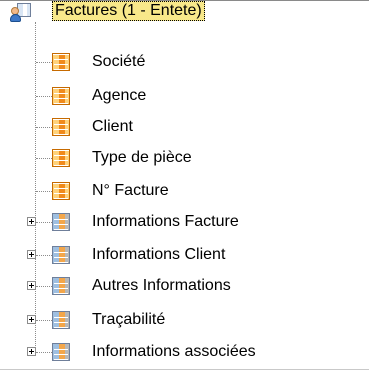 This screenshot has width=369, height=373. What do you see at coordinates (184, 369) in the screenshot?
I see `bottom-border` at bounding box center [184, 369].